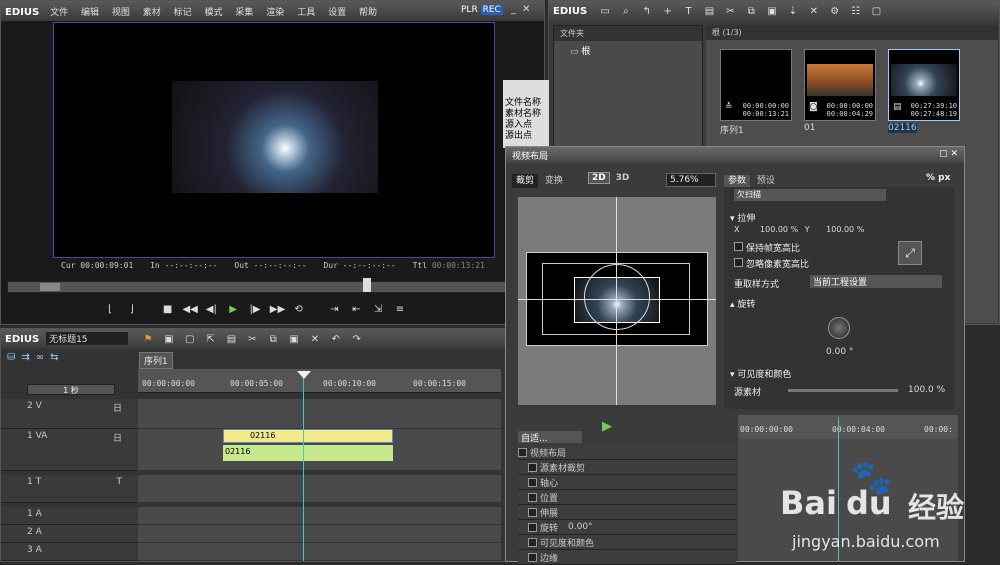 The width and height of the screenshot is (1000, 565). I want to click on step-forward-icon: |▶, so click(255, 310).